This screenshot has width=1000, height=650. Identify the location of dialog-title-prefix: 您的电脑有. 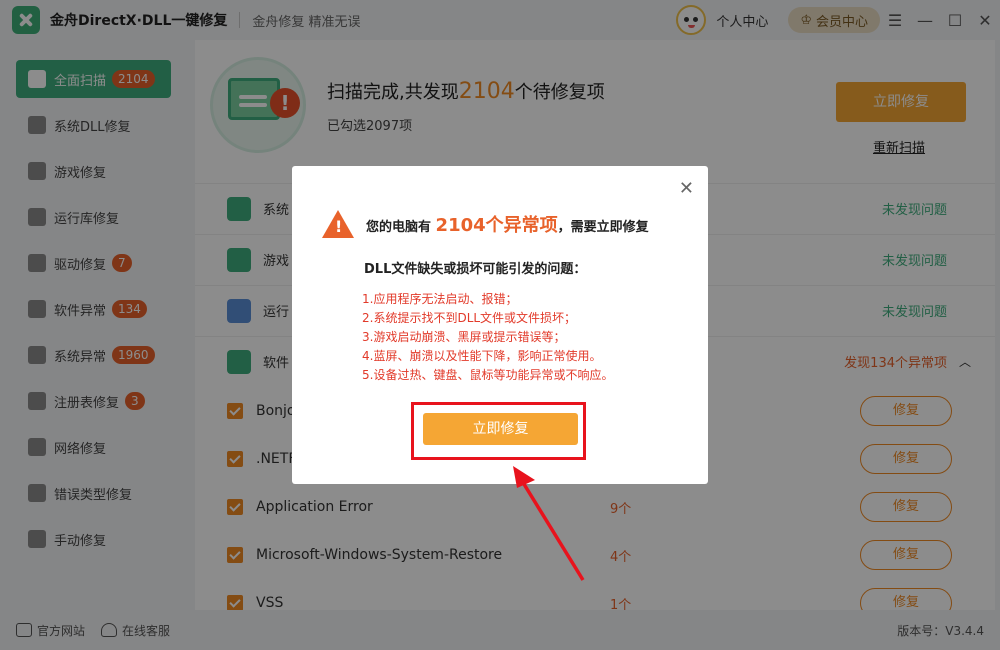
(399, 227).